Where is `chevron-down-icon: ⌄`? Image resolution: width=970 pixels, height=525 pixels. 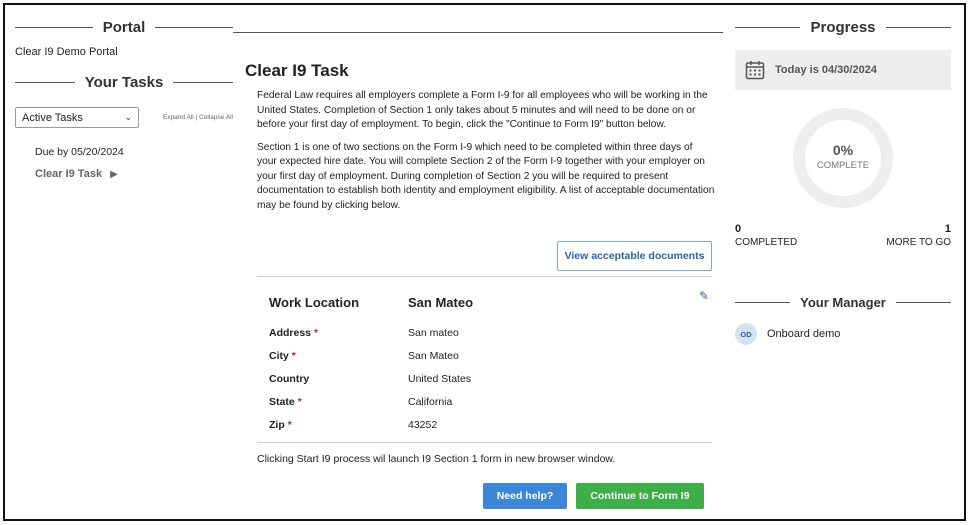 chevron-down-icon: ⌄ is located at coordinates (128, 117).